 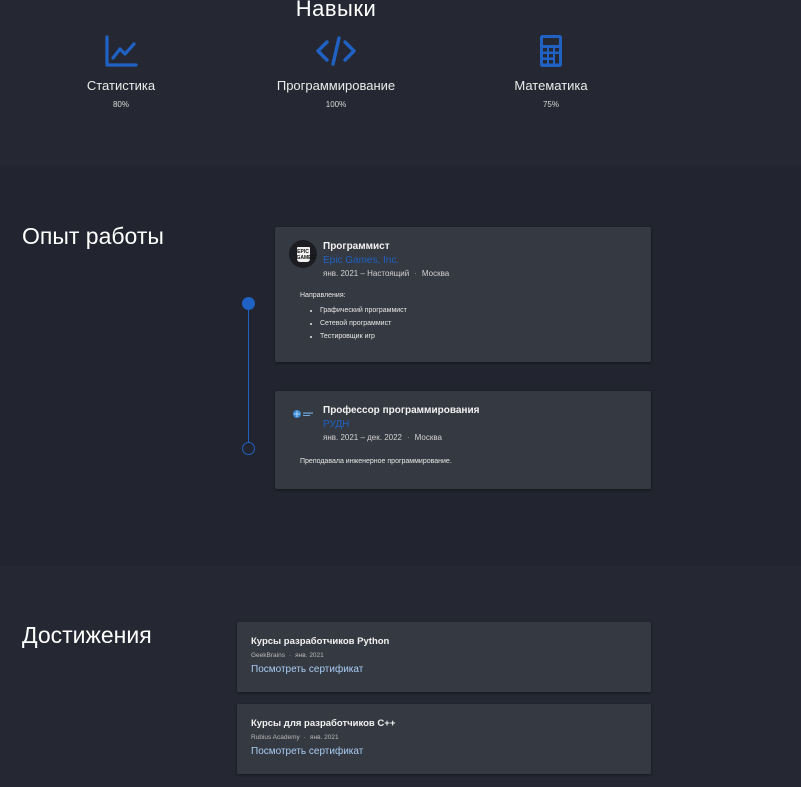 What do you see at coordinates (361, 261) in the screenshot?
I see `job-company-link: Epic Games, Inc.` at bounding box center [361, 261].